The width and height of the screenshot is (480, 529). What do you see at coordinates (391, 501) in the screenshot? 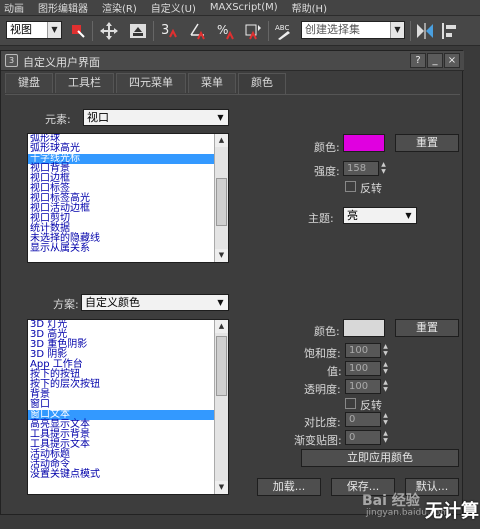
I see `watermark-logo: Bai 经验` at bounding box center [391, 501].